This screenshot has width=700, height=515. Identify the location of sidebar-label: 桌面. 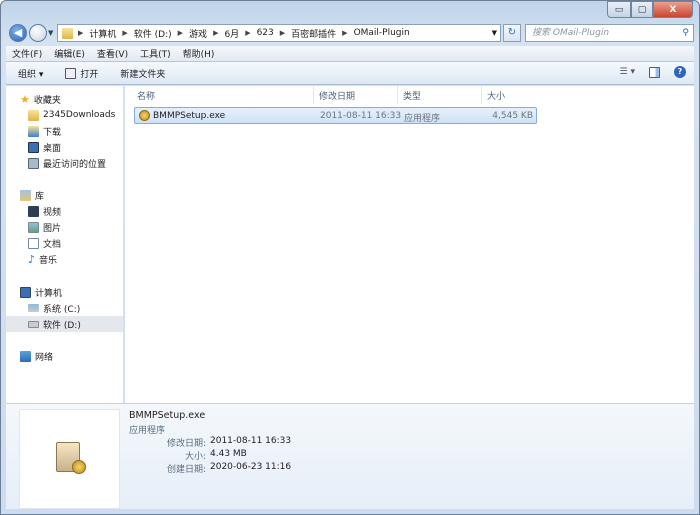
(52, 148).